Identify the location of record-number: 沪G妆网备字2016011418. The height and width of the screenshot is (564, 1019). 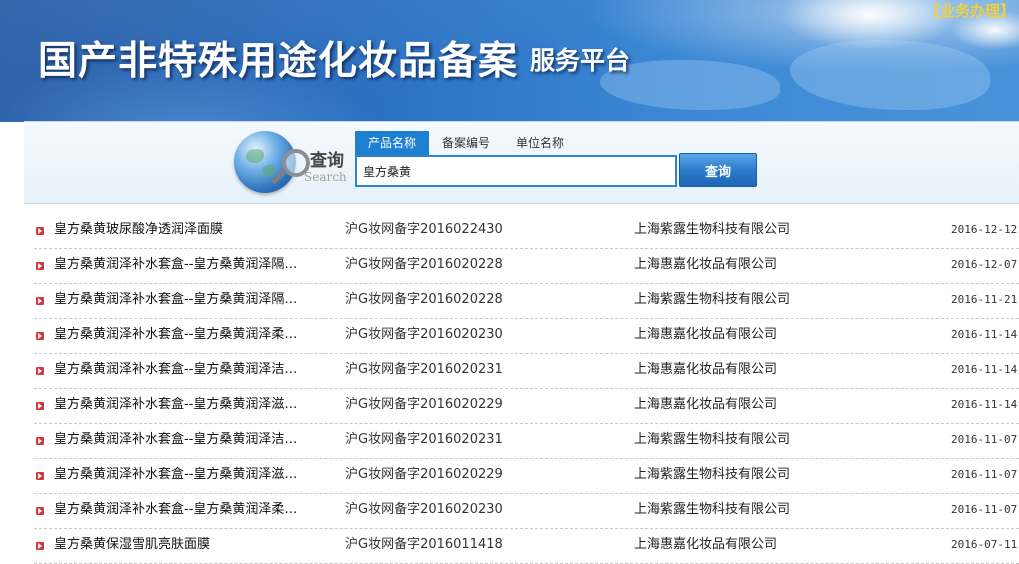
(424, 544).